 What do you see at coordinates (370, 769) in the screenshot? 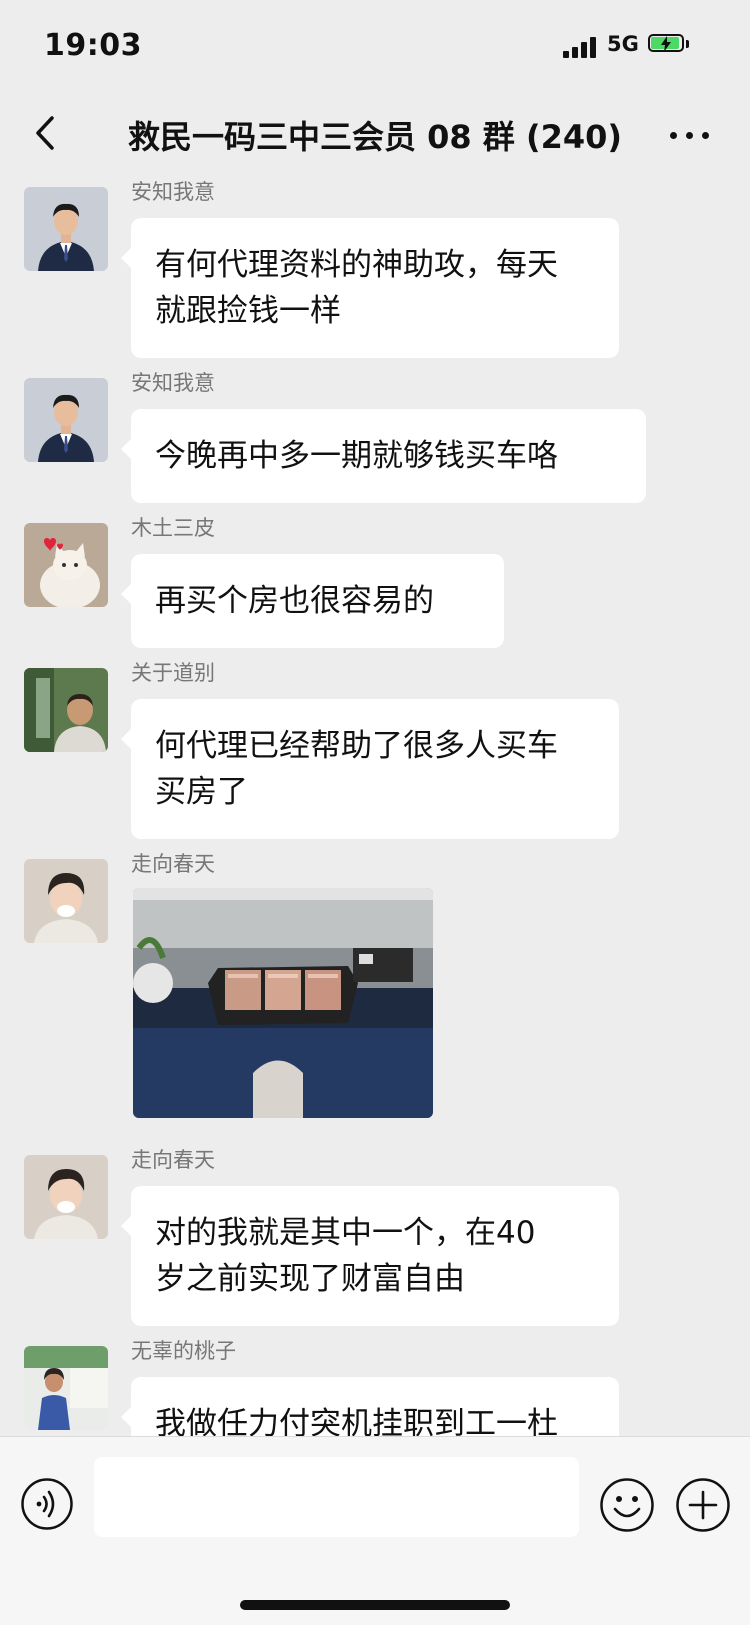
I see `message-bubble: 何代理已经帮助了很多人买车 买房了` at bounding box center [370, 769].